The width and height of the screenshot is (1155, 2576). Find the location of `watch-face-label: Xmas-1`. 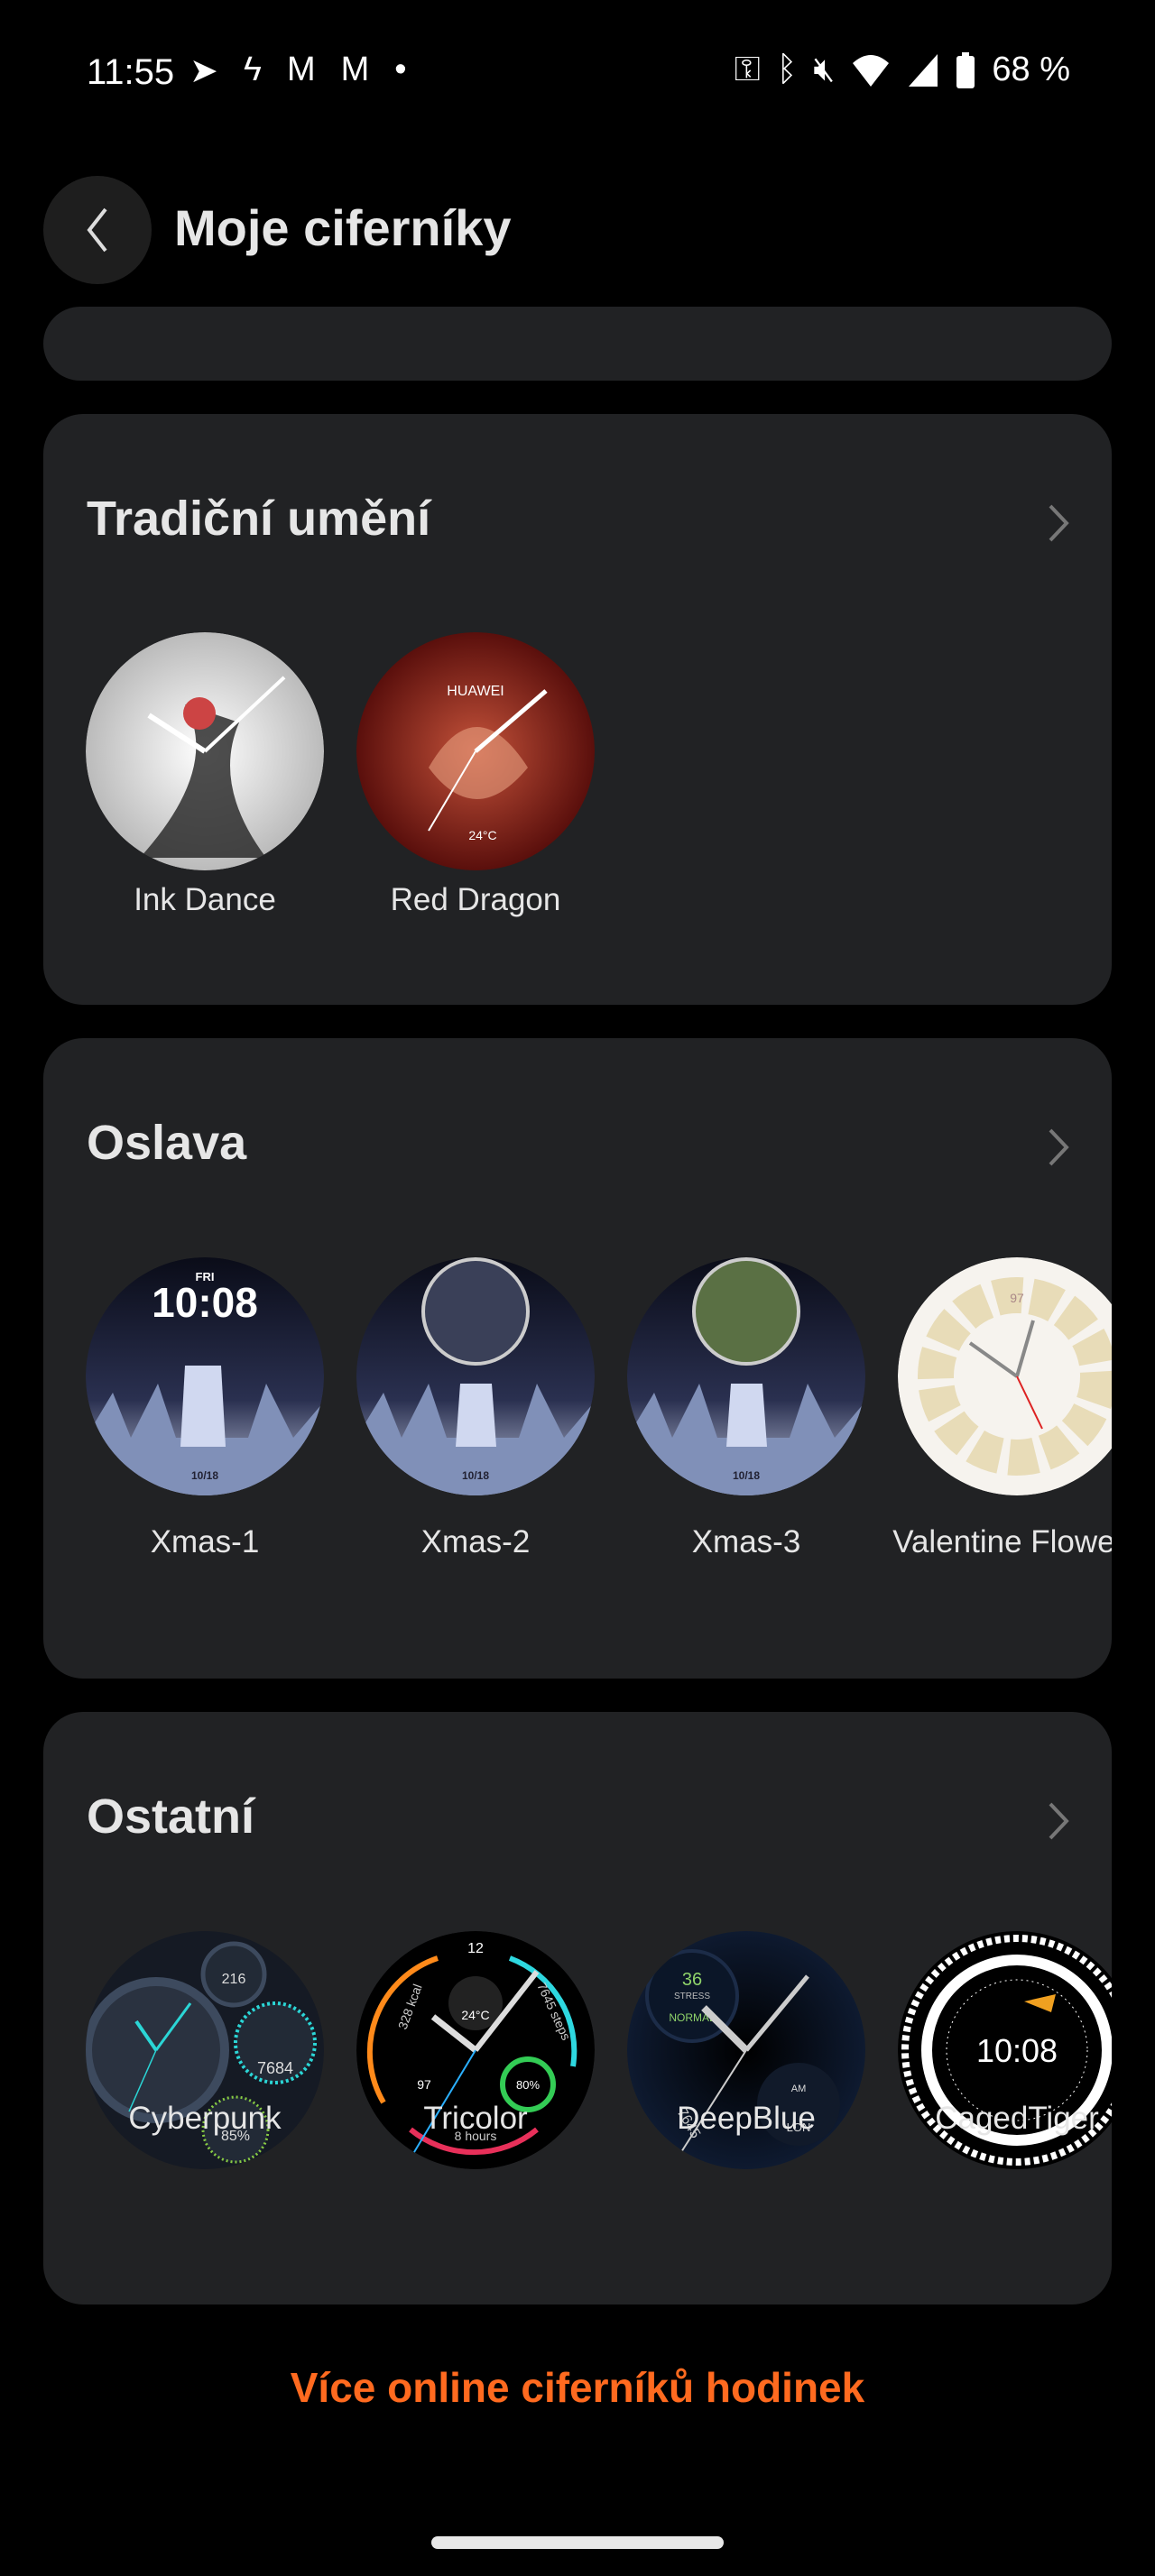

watch-face-label: Xmas-1 is located at coordinates (205, 1541).